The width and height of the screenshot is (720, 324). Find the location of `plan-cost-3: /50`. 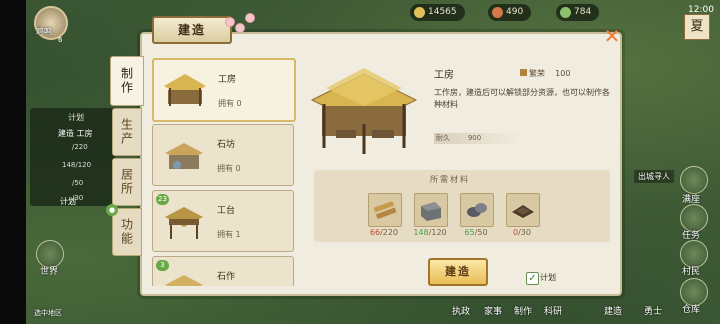

plan-cost-3: /50 is located at coordinates (78, 183).